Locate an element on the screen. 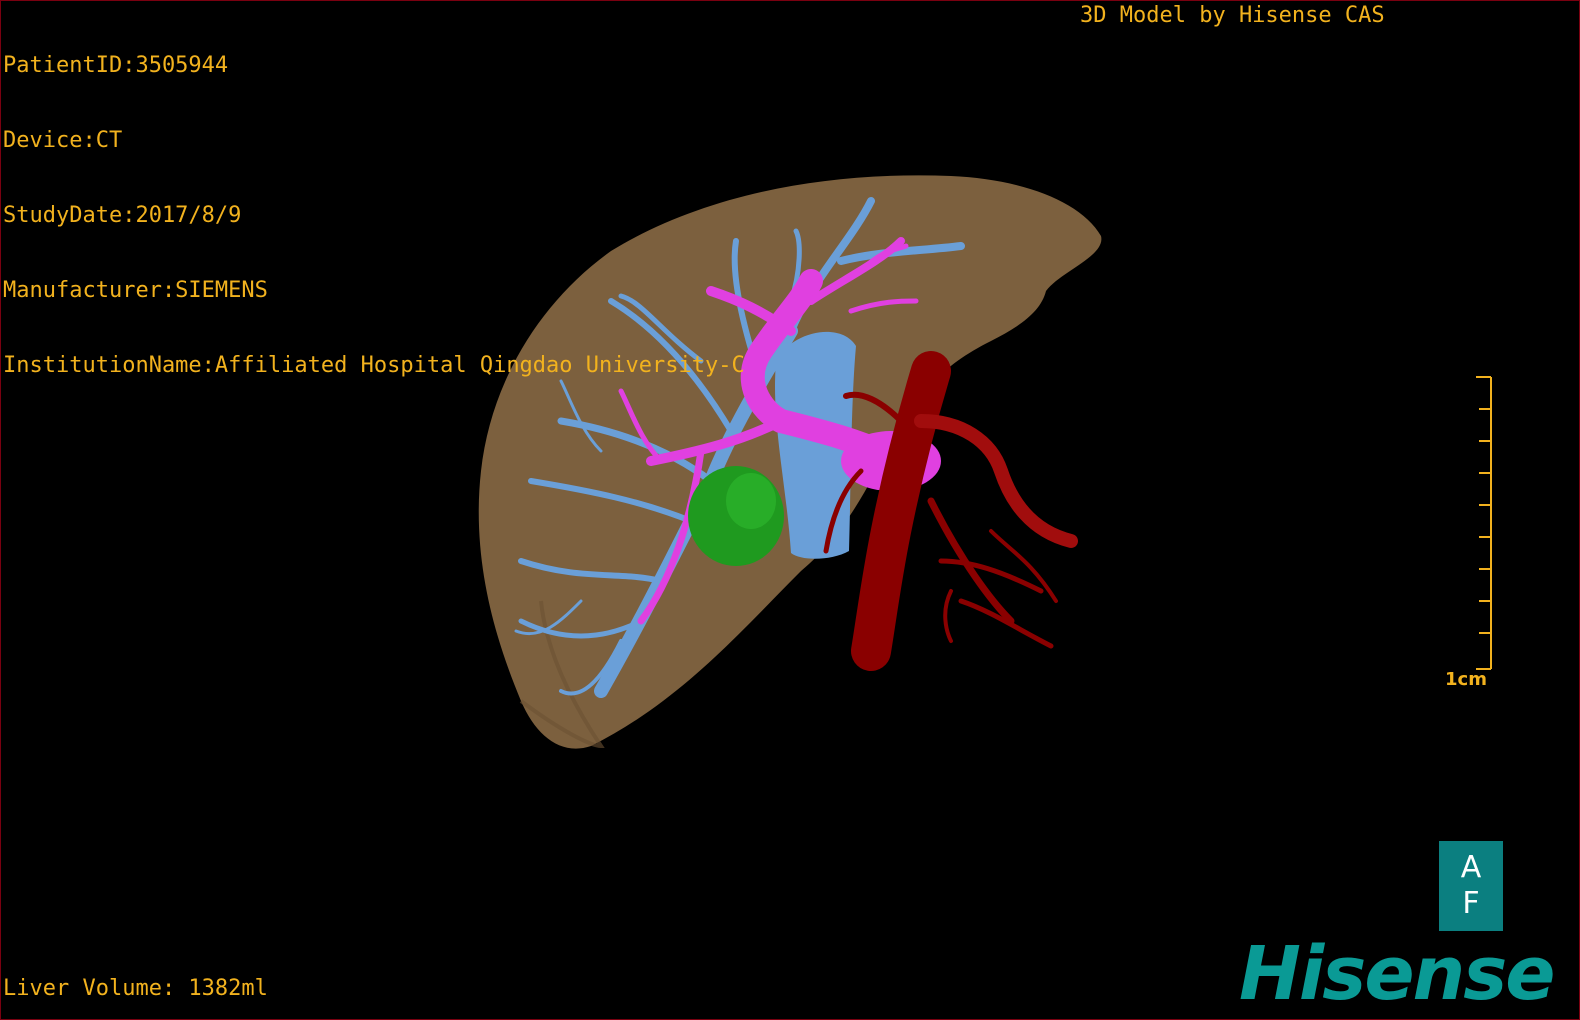 This screenshot has height=1020, width=1580. study-date: StudyDate:2017/8/9 is located at coordinates (122, 215).